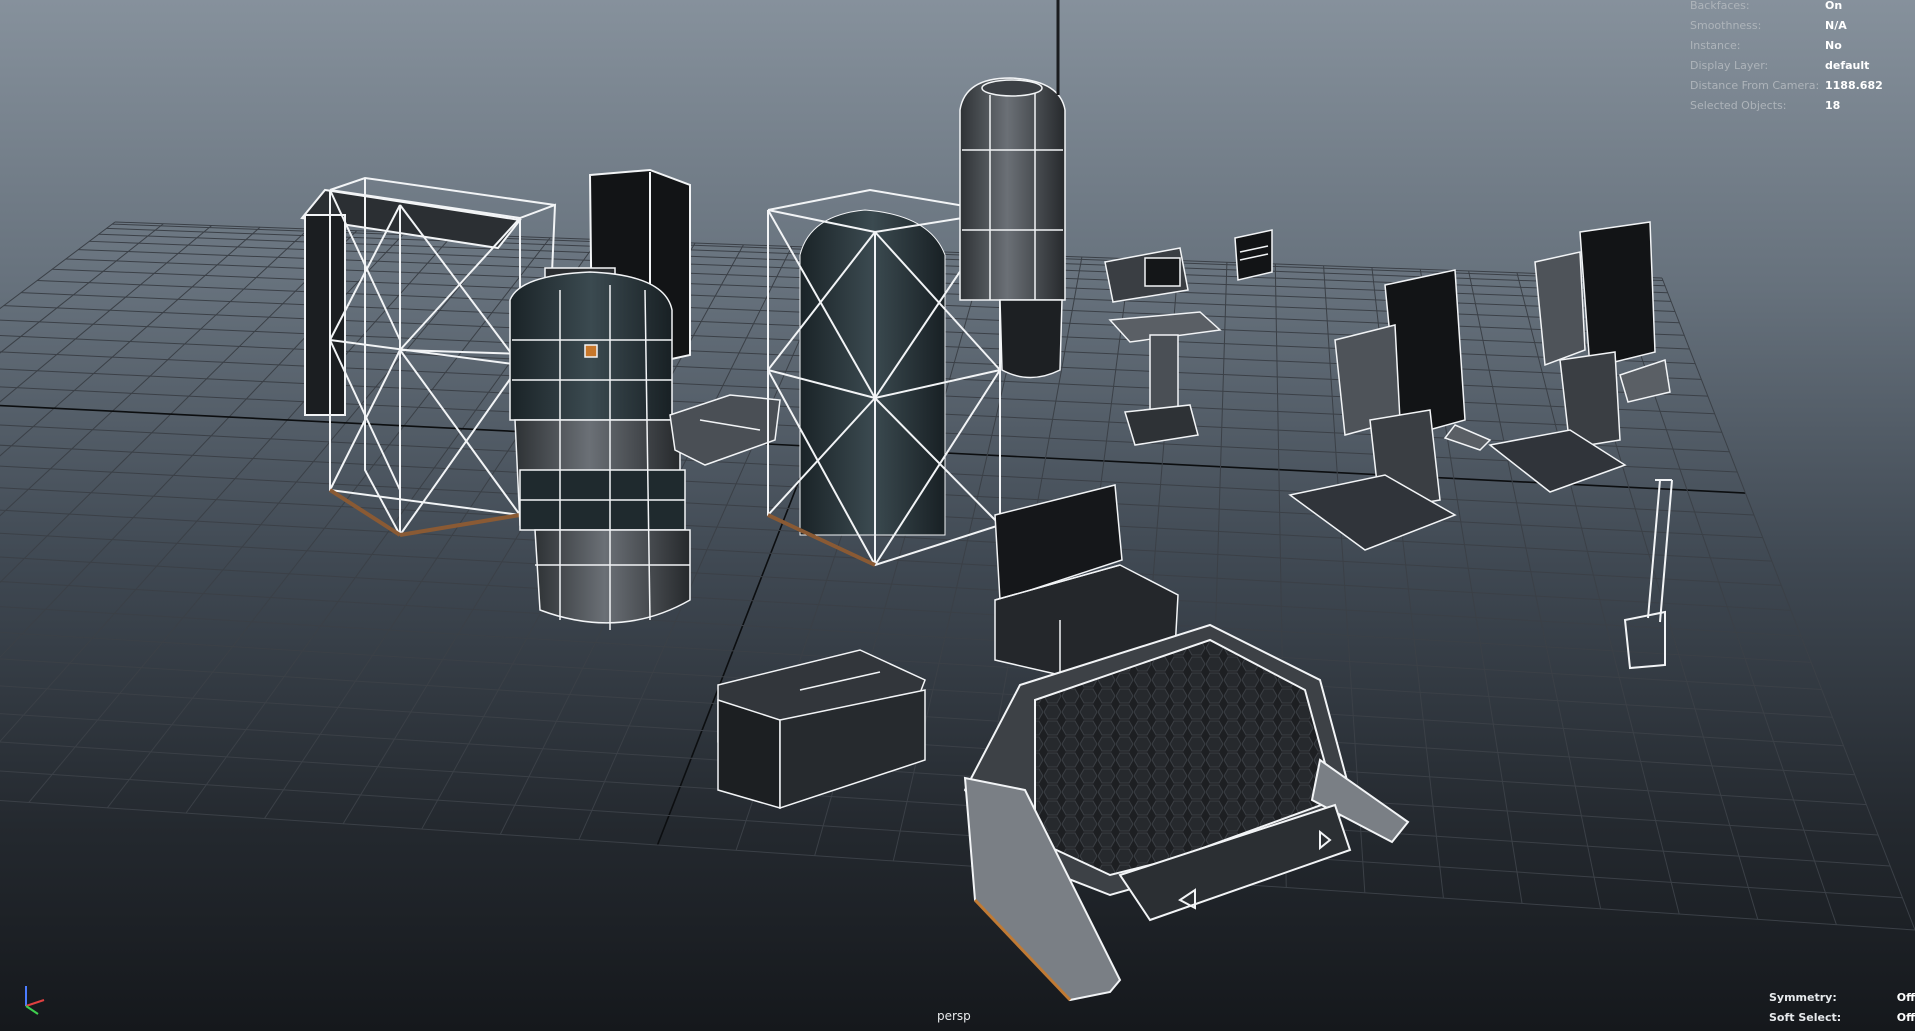 This screenshot has width=1915, height=1031. I want to click on hud-label: Smoothness:, so click(1726, 25).